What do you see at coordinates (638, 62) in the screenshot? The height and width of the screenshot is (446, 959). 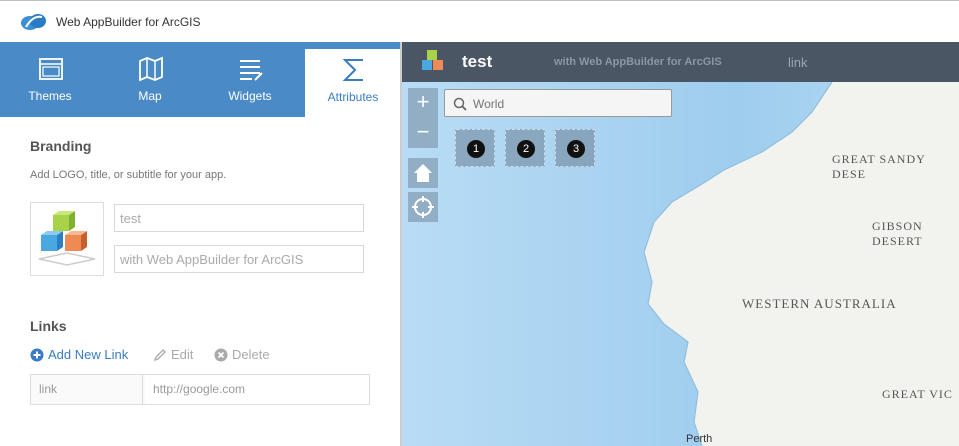 I see `map-header-subtitle: with Web AppBuilder for ArcGIS` at bounding box center [638, 62].